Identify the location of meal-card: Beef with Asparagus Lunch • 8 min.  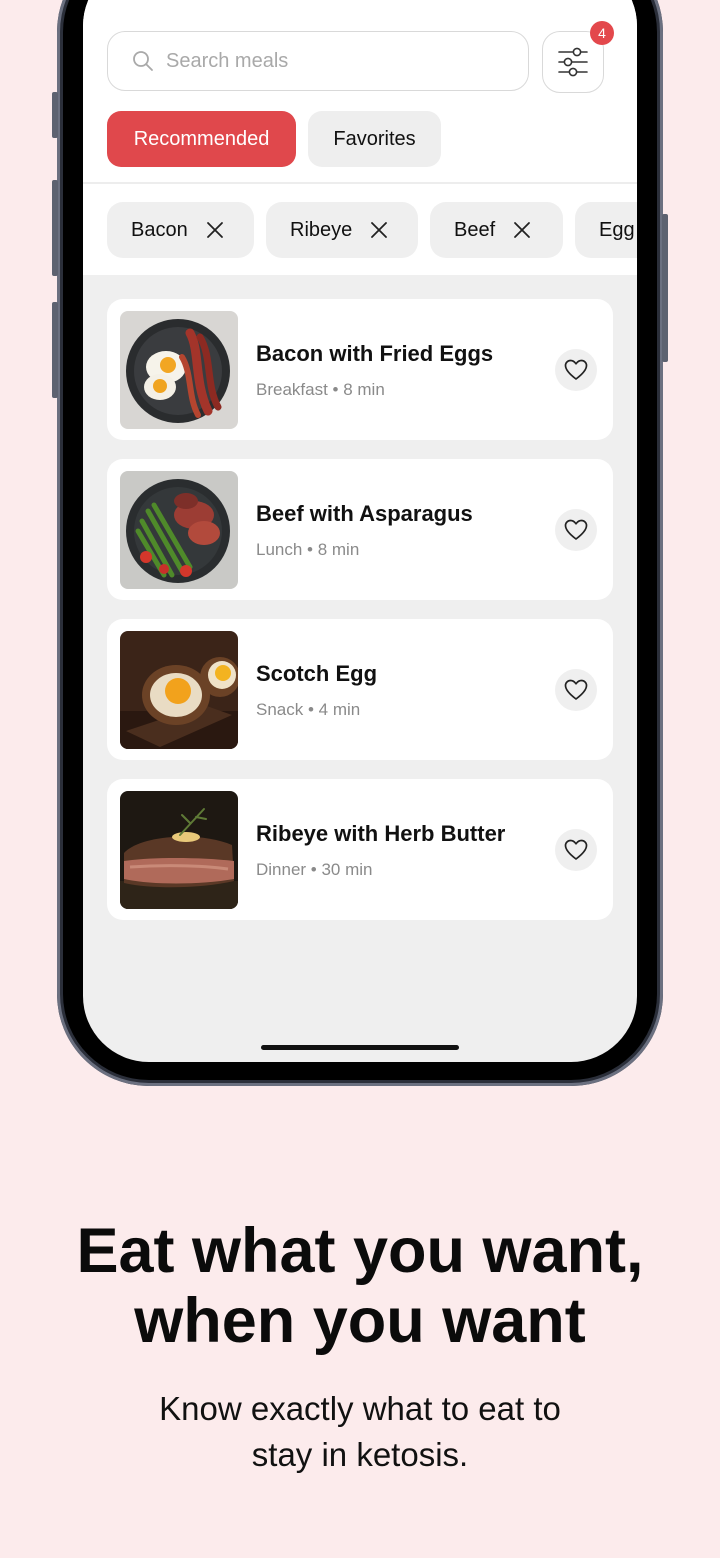
(360, 529).